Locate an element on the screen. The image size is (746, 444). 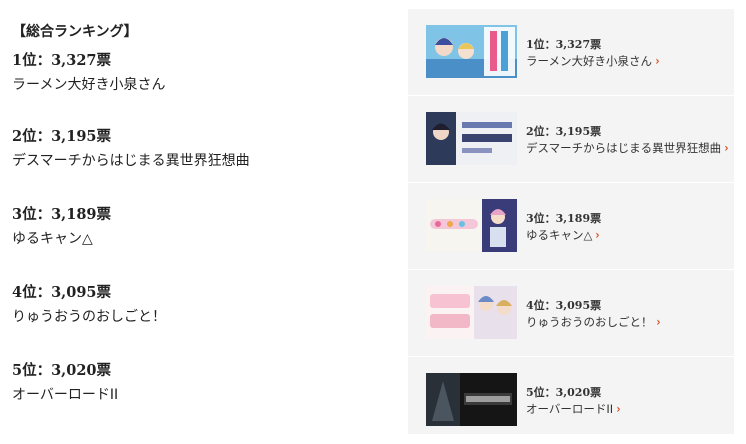
ranking-card-title: ゆるキャン△ is located at coordinates (559, 235).